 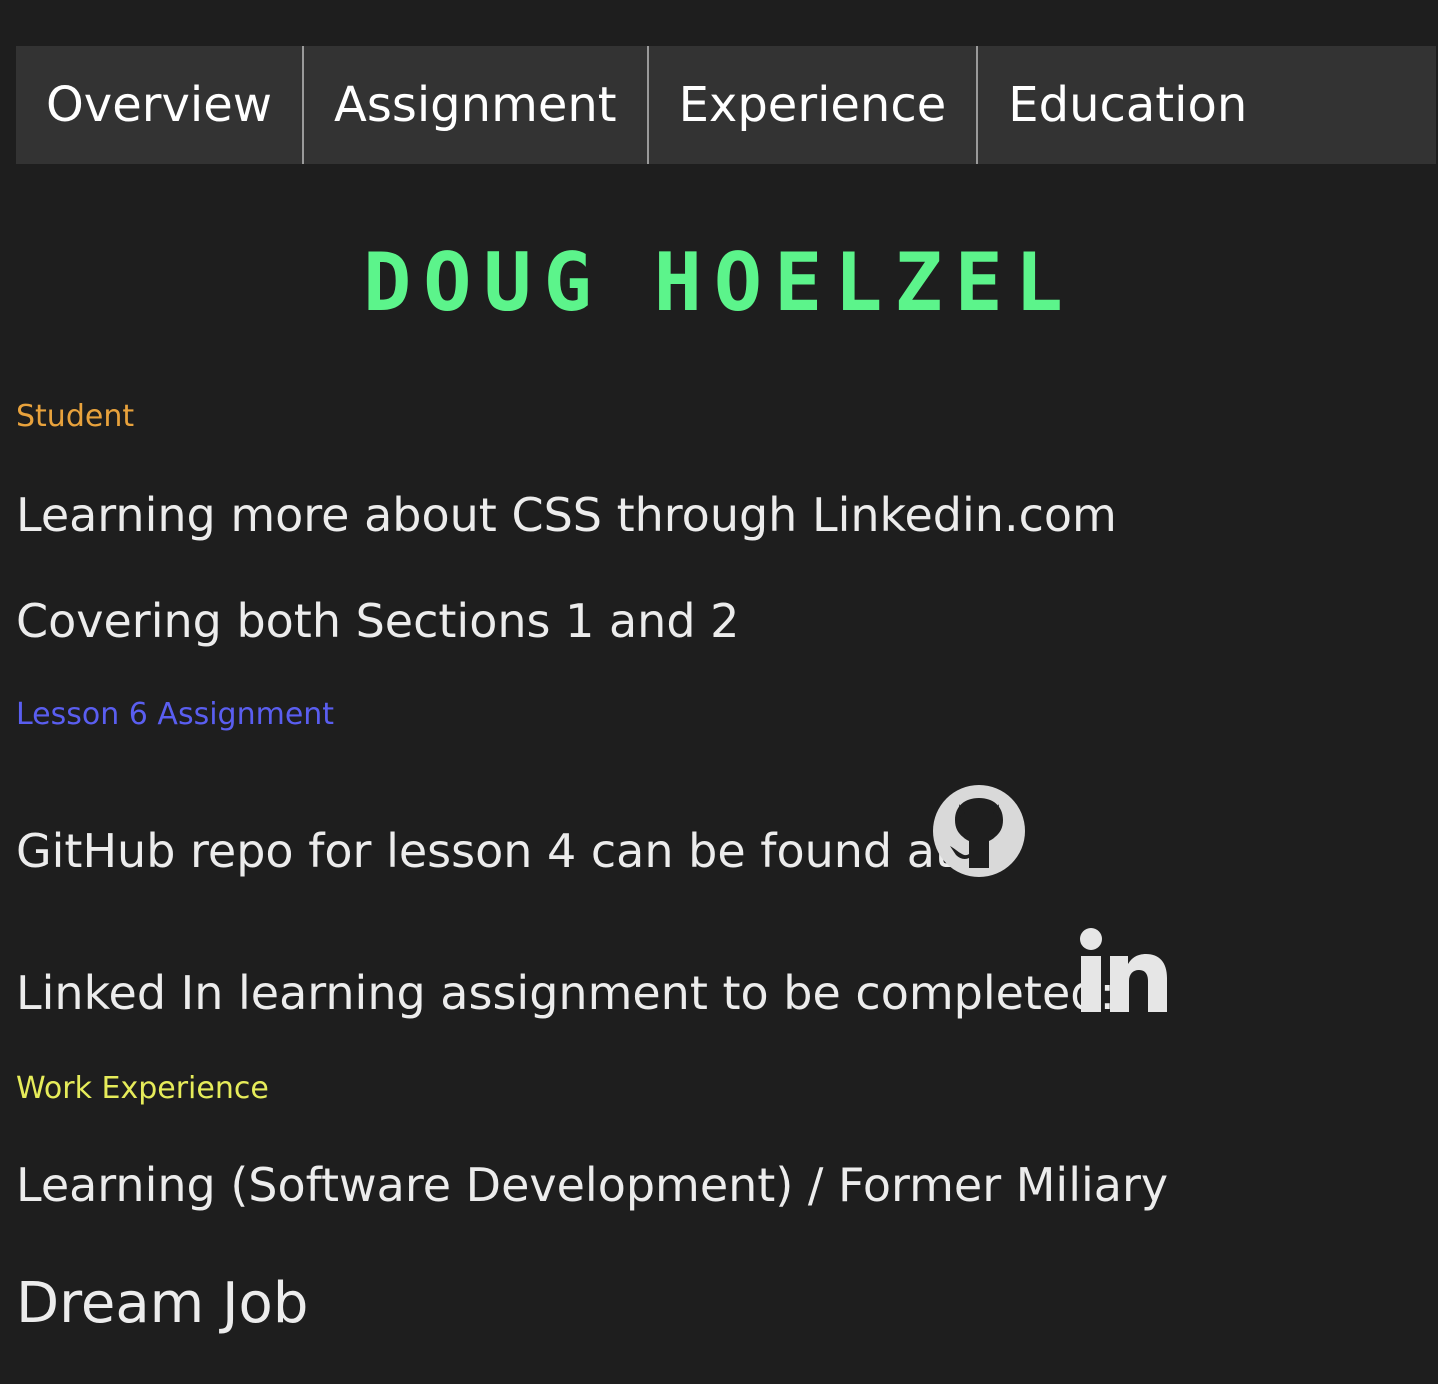 What do you see at coordinates (378, 621) in the screenshot?
I see `student-line-2: Covering both Sections 1 and 2` at bounding box center [378, 621].